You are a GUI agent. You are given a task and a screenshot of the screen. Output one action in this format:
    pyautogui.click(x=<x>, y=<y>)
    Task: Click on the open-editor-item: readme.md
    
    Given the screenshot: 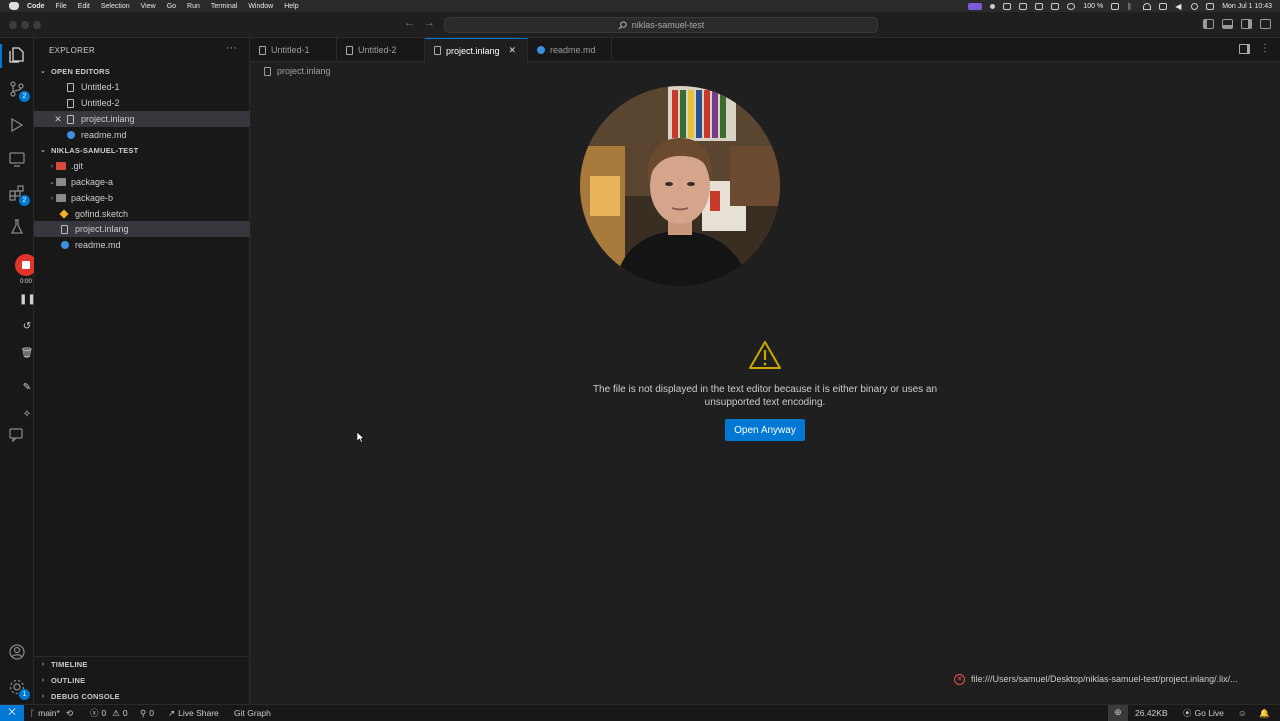 What is the action you would take?
    pyautogui.click(x=142, y=135)
    